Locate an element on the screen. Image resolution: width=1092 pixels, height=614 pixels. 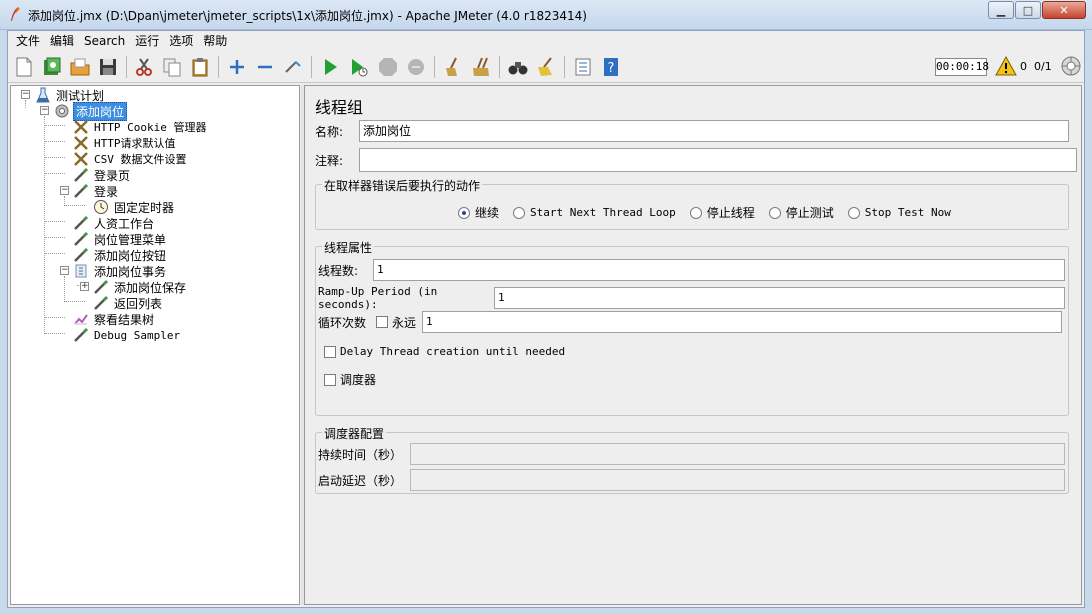
save-button is located at coordinates (108, 67).